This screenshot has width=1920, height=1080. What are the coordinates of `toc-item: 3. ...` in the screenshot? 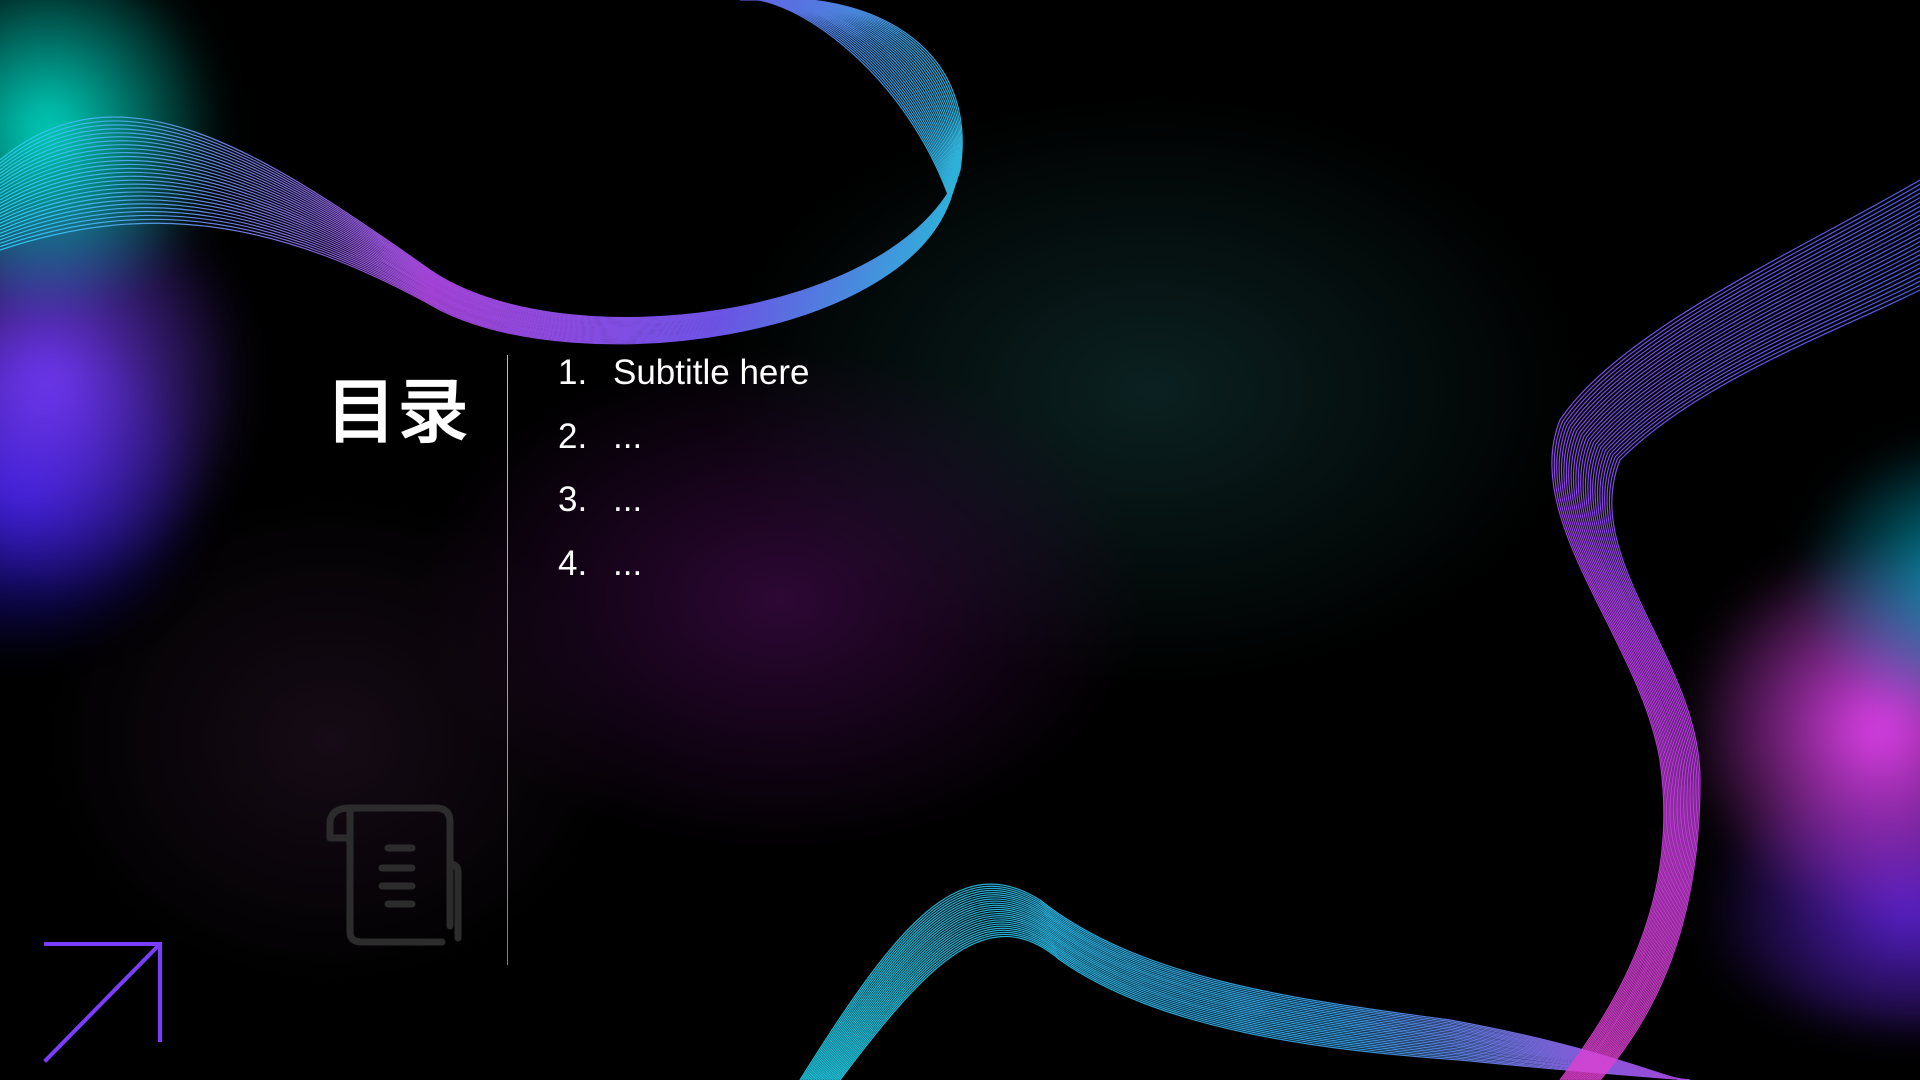 It's located at (684, 504).